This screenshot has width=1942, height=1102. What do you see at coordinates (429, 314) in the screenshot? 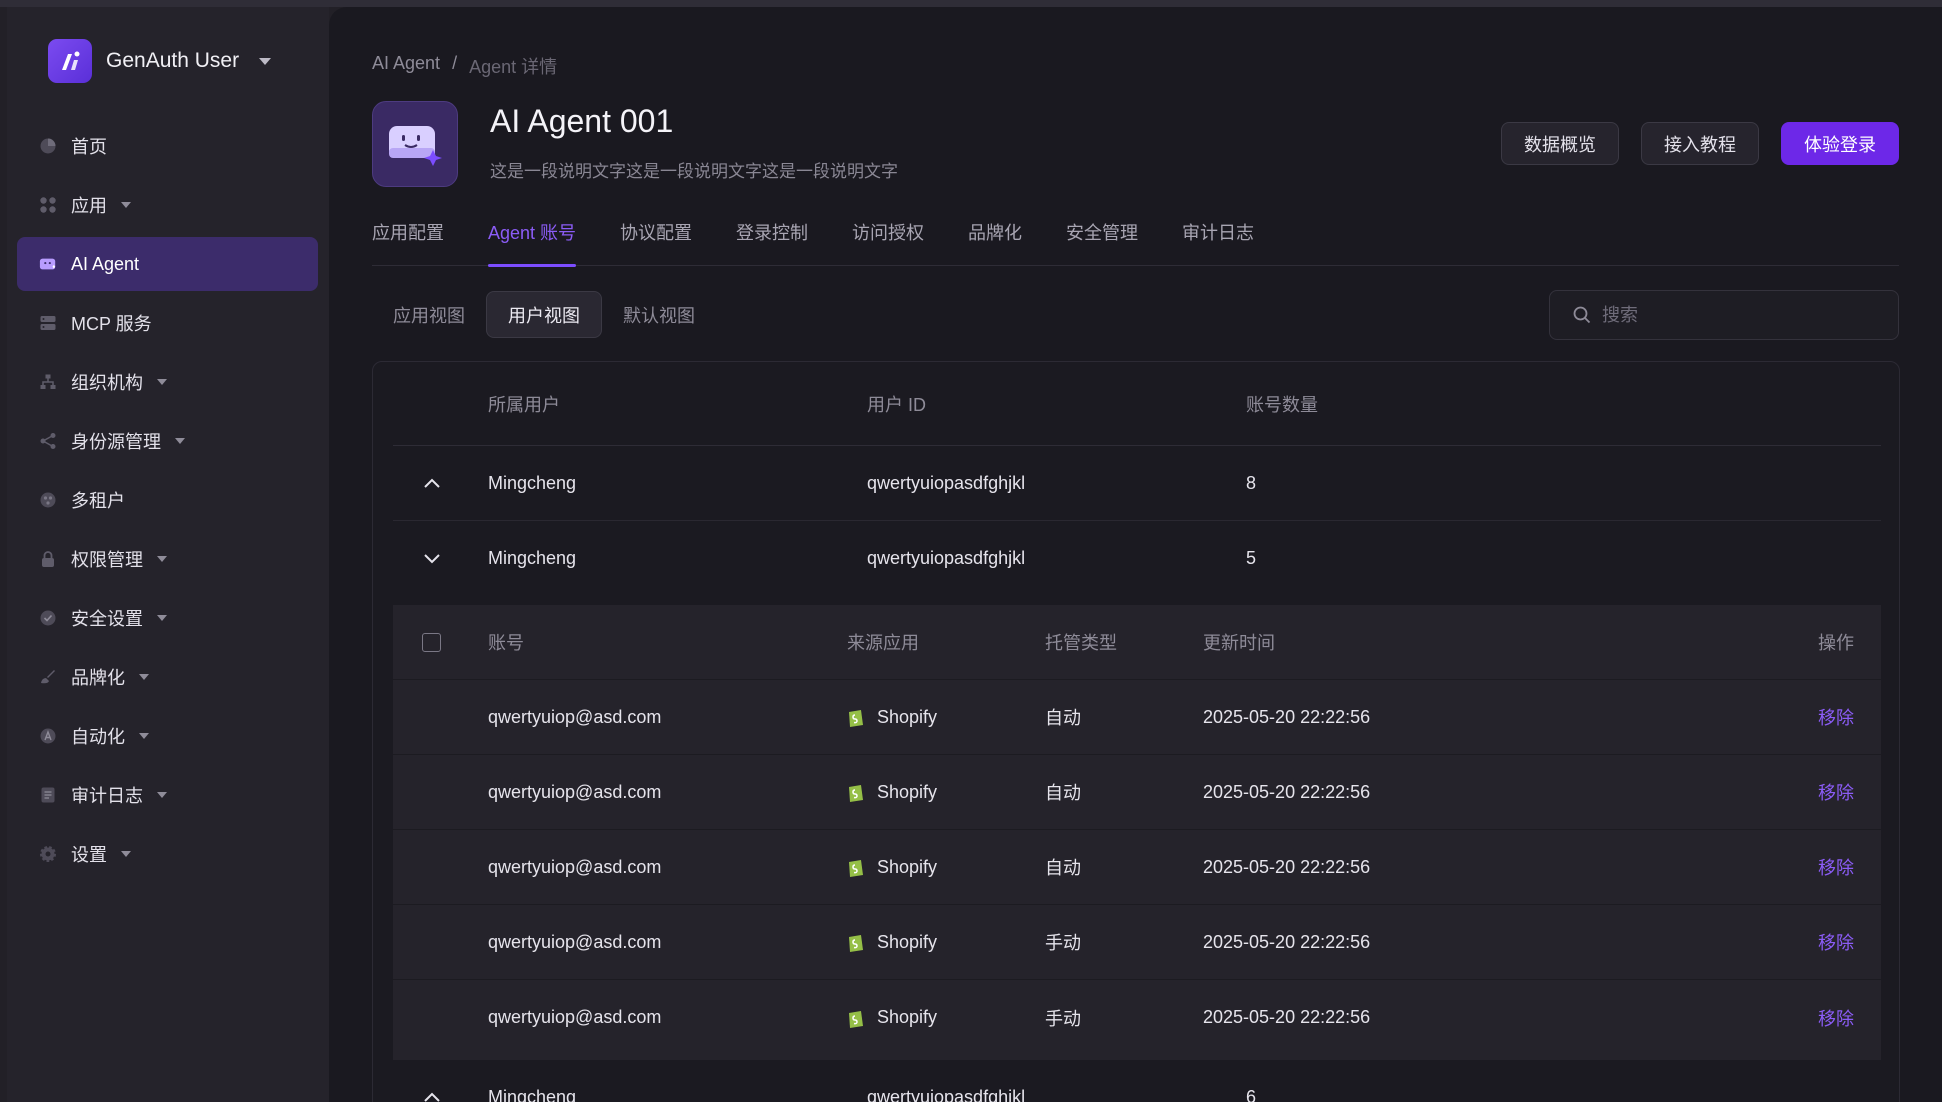
I see `view-app: 应用视图` at bounding box center [429, 314].